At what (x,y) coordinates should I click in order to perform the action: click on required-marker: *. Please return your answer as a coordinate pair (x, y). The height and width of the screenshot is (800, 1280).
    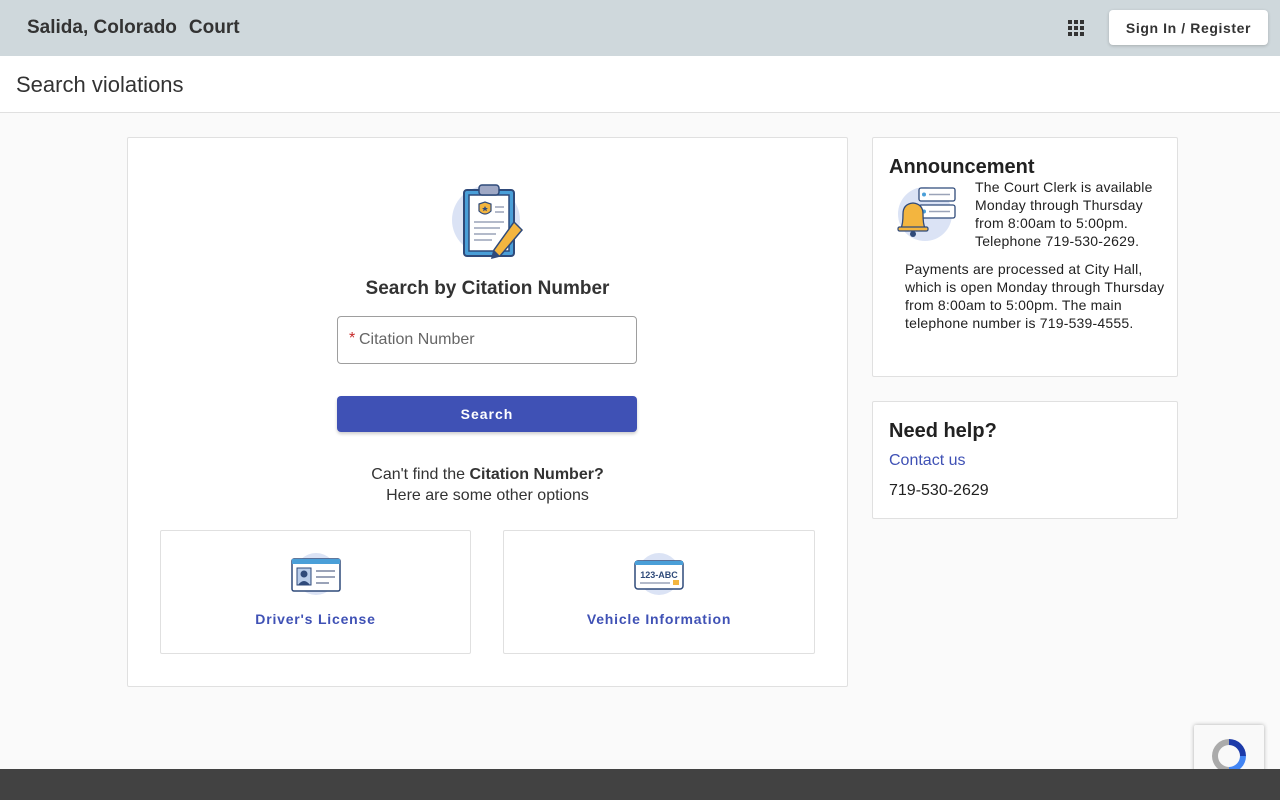
    Looking at the image, I should click on (352, 338).